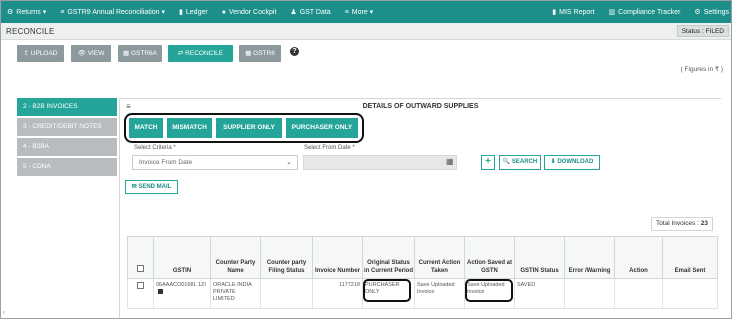 Image resolution: width=732 pixels, height=319 pixels. I want to click on column-header: Action, so click(638, 257).